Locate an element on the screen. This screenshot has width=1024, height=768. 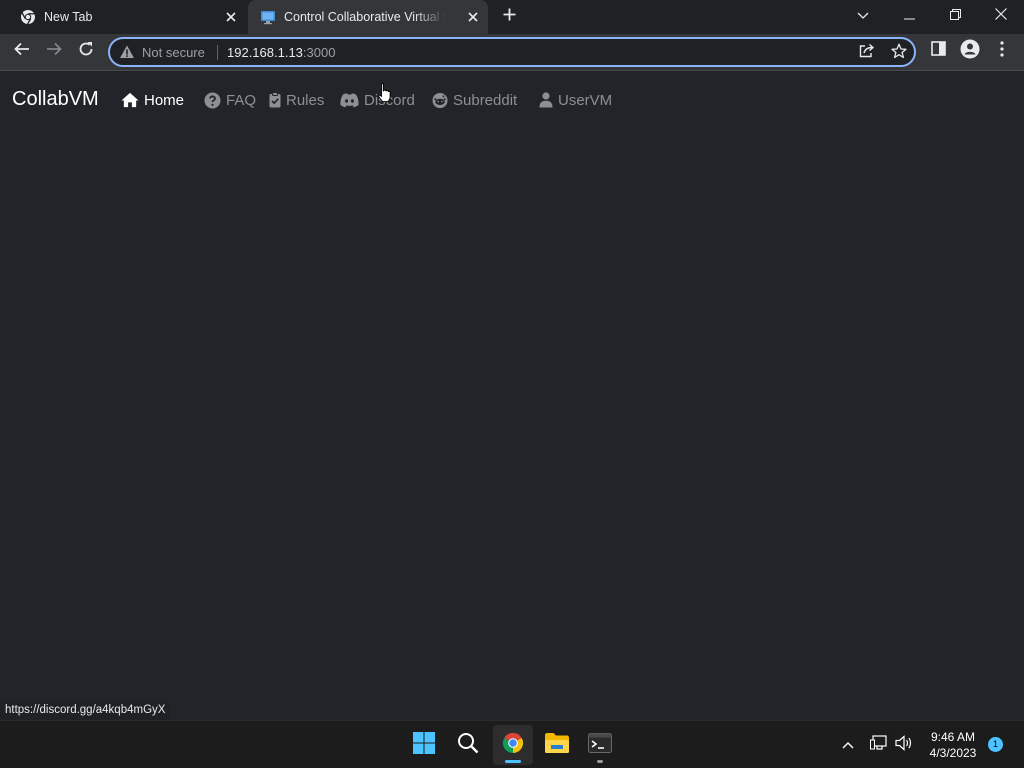
start-button is located at coordinates (424, 745).